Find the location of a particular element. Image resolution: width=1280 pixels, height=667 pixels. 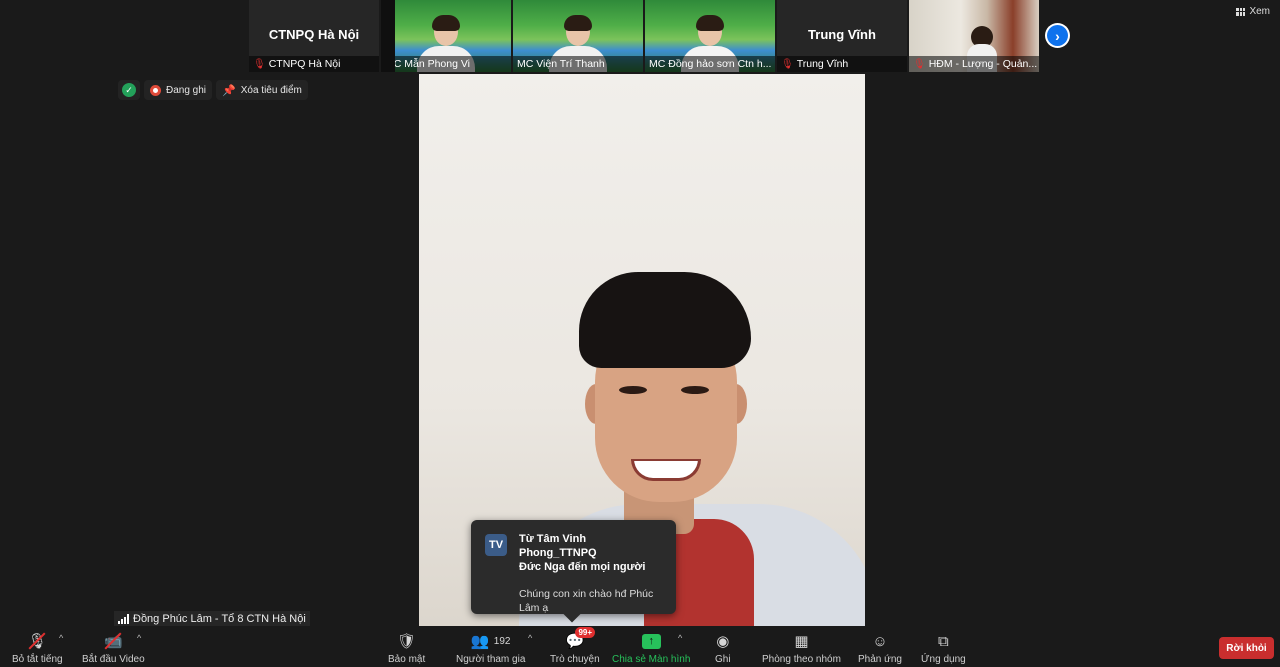

record-label: Ghi is located at coordinates (723, 659).